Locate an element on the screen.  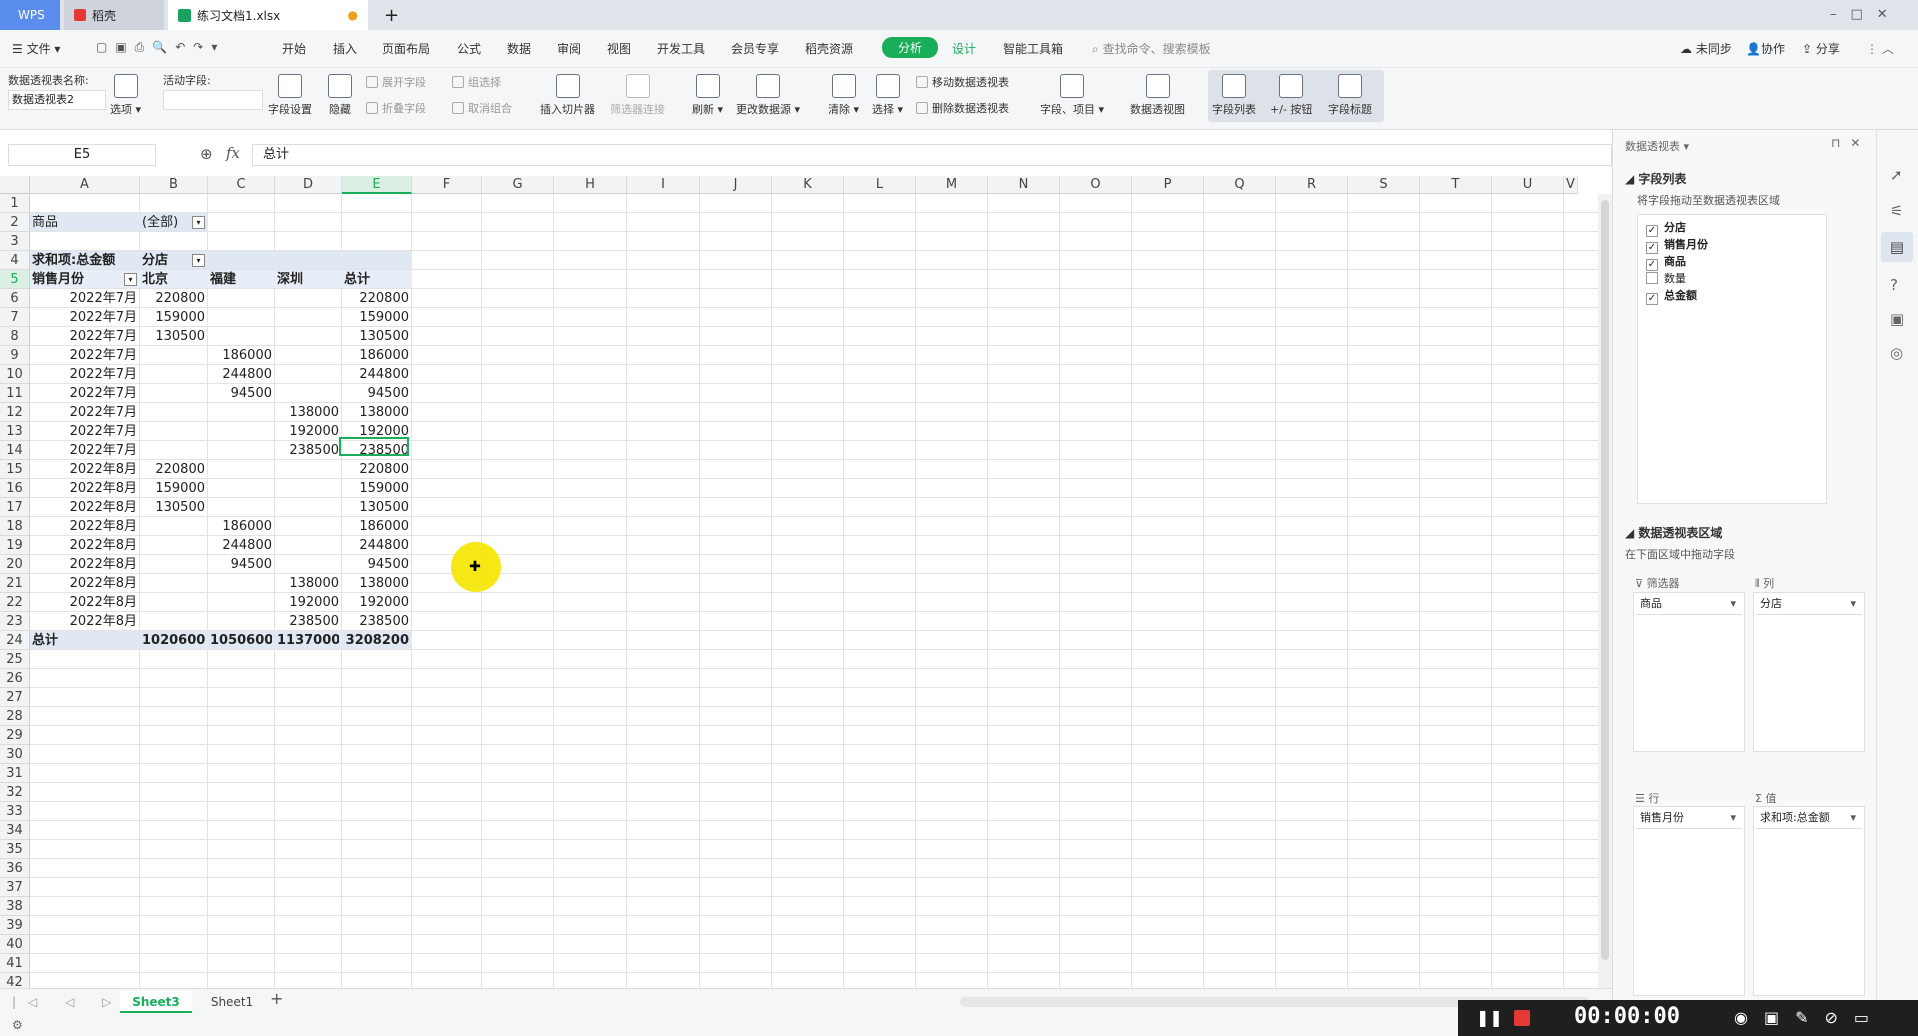
row-header: 2 is located at coordinates (15, 222).